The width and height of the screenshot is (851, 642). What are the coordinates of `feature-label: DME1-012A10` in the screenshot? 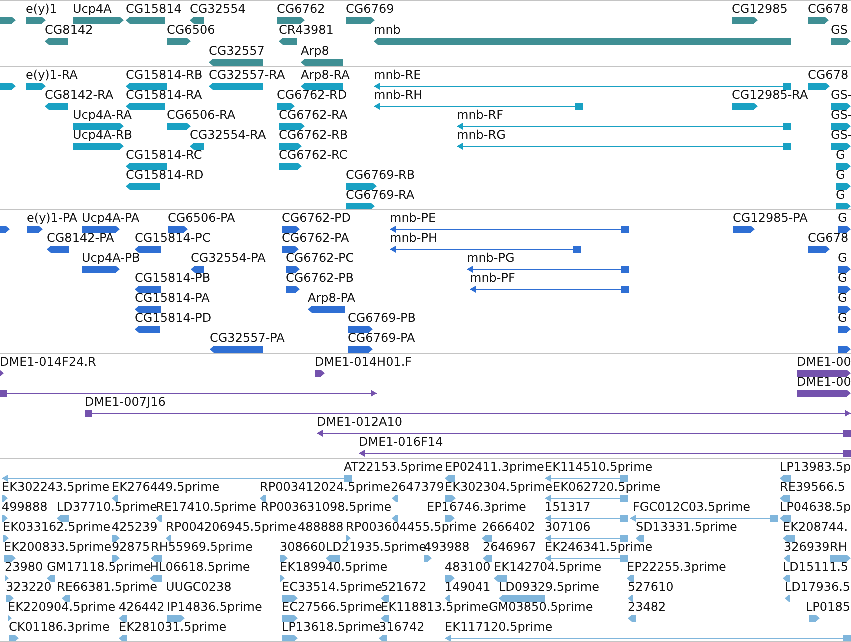 It's located at (360, 422).